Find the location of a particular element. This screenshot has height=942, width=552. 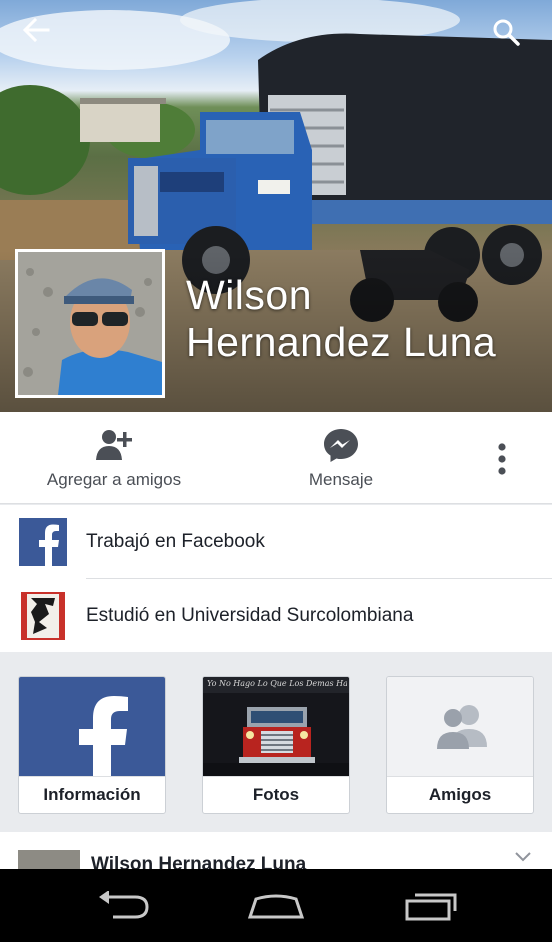

facebook-logo-icon is located at coordinates (43, 541).